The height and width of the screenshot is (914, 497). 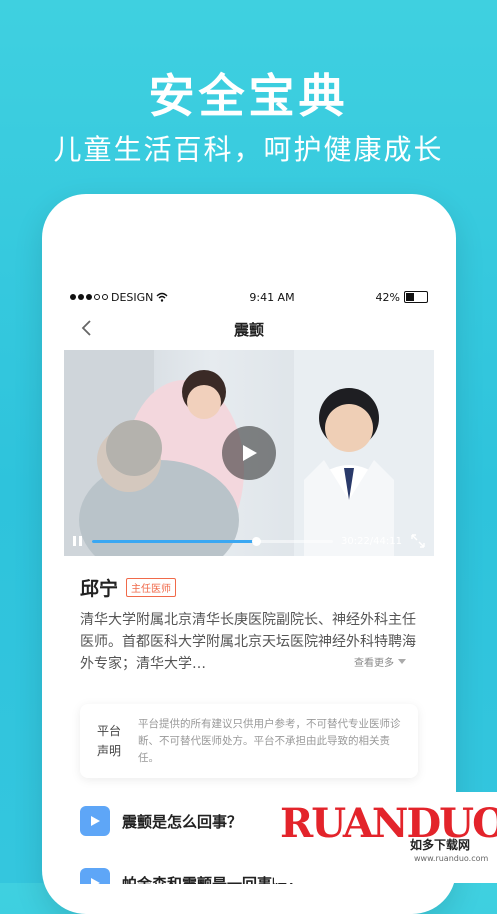 What do you see at coordinates (108, 751) in the screenshot?
I see `disclaimer-label-line2: 声明` at bounding box center [108, 751].